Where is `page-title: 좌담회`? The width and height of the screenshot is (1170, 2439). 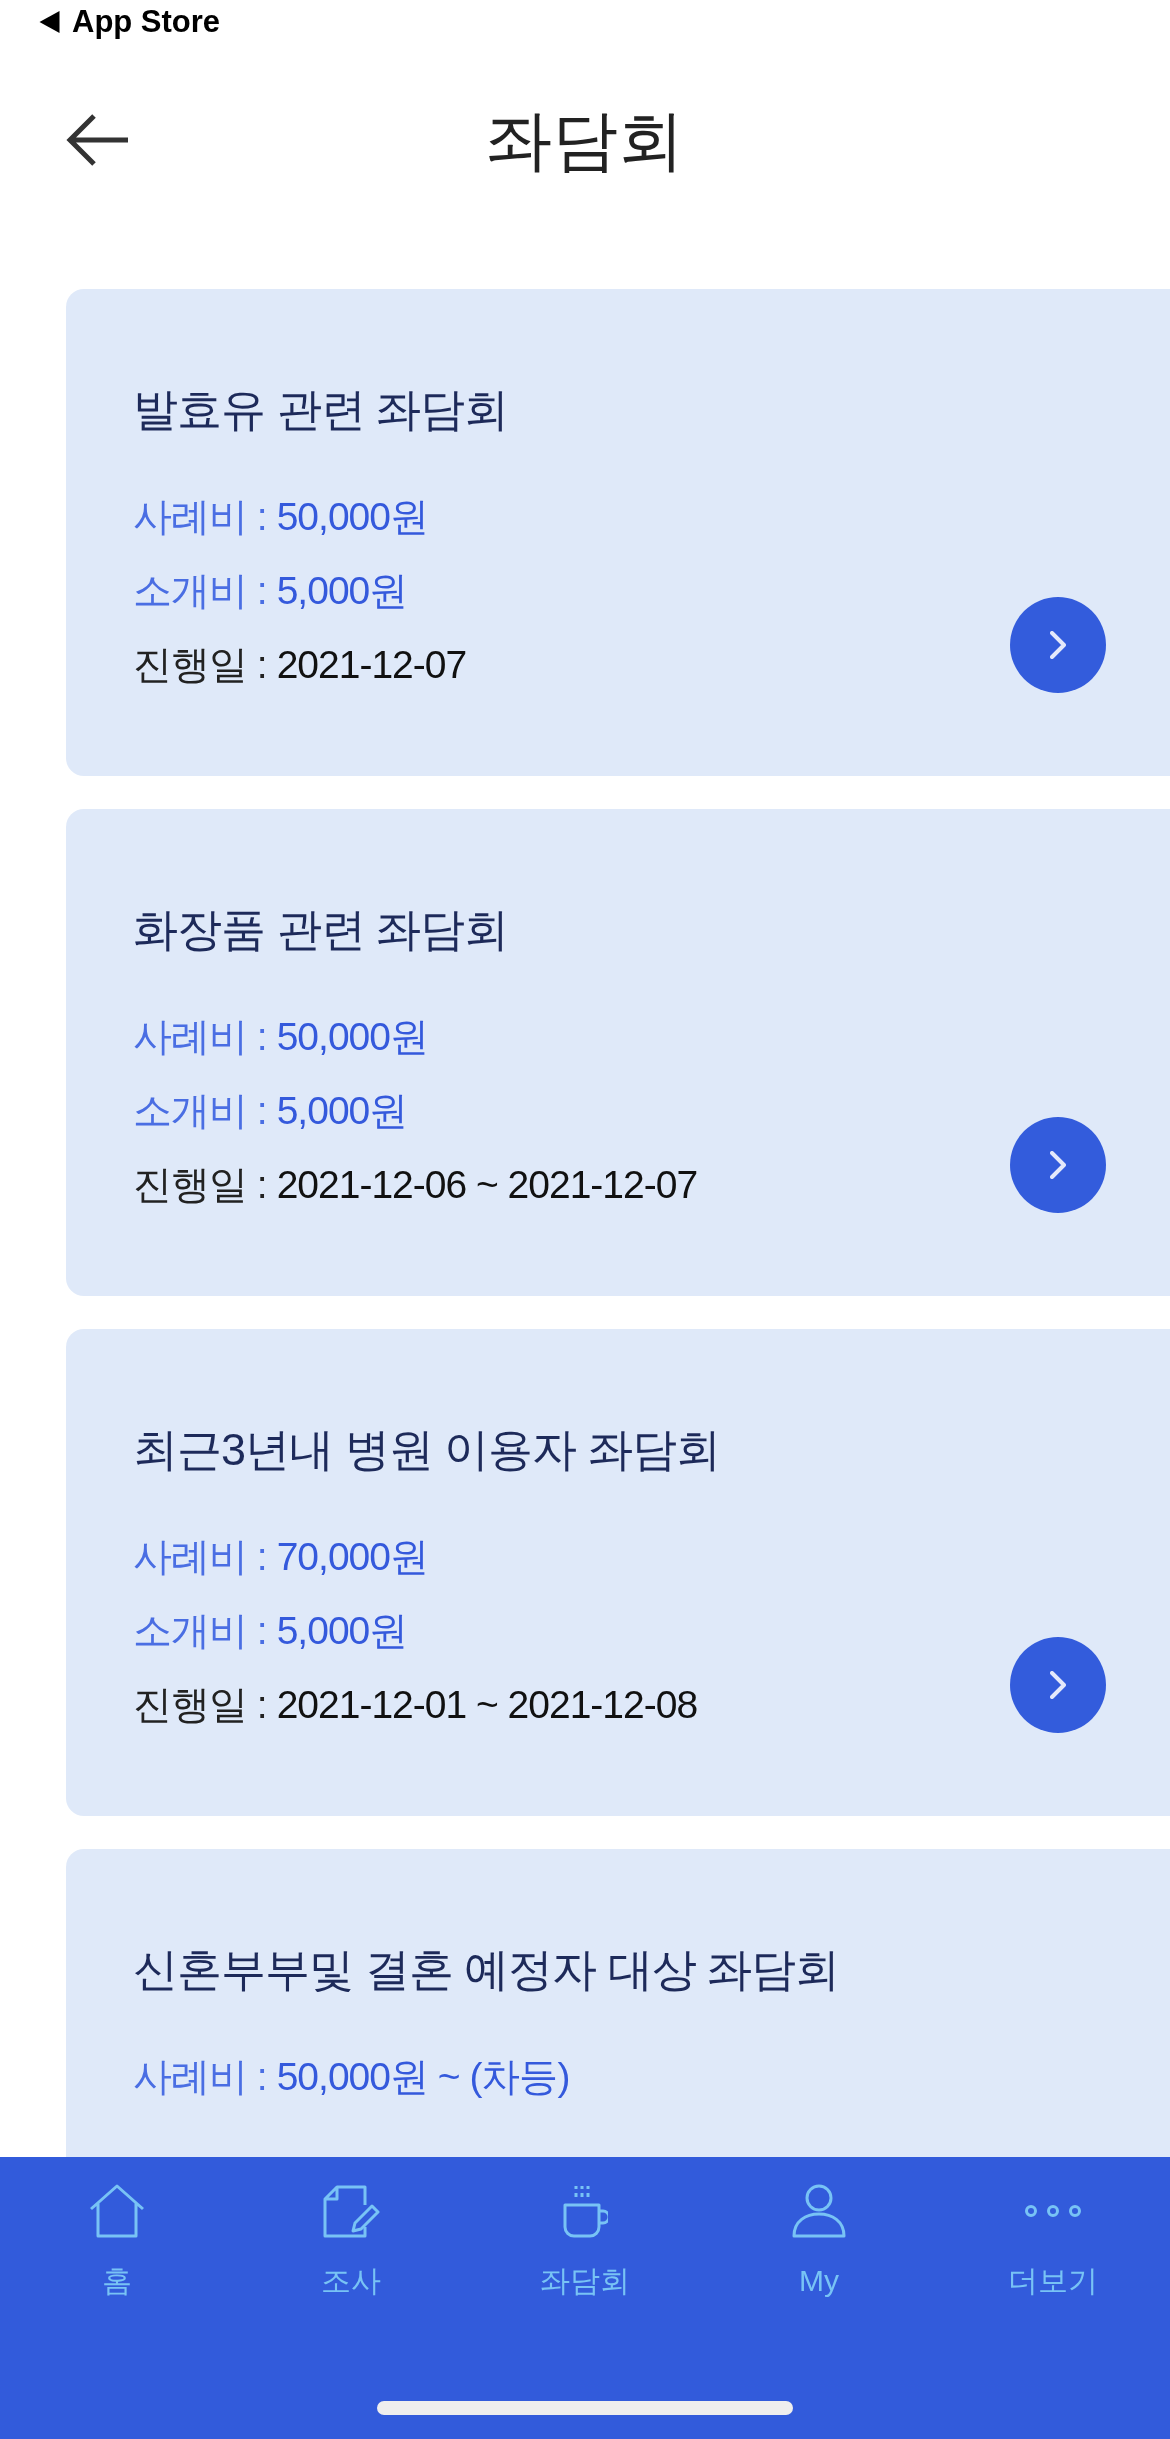
page-title: 좌담회 is located at coordinates (585, 140).